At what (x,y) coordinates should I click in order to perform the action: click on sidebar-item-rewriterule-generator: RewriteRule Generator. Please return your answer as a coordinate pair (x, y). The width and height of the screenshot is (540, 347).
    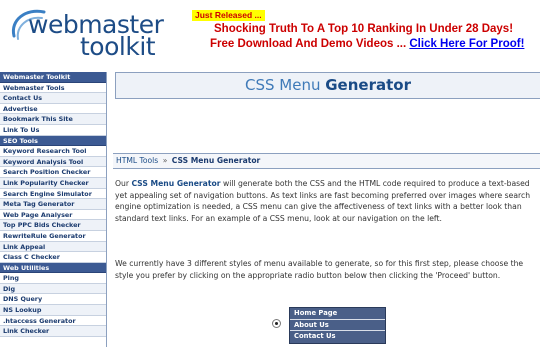
    Looking at the image, I should click on (53, 236).